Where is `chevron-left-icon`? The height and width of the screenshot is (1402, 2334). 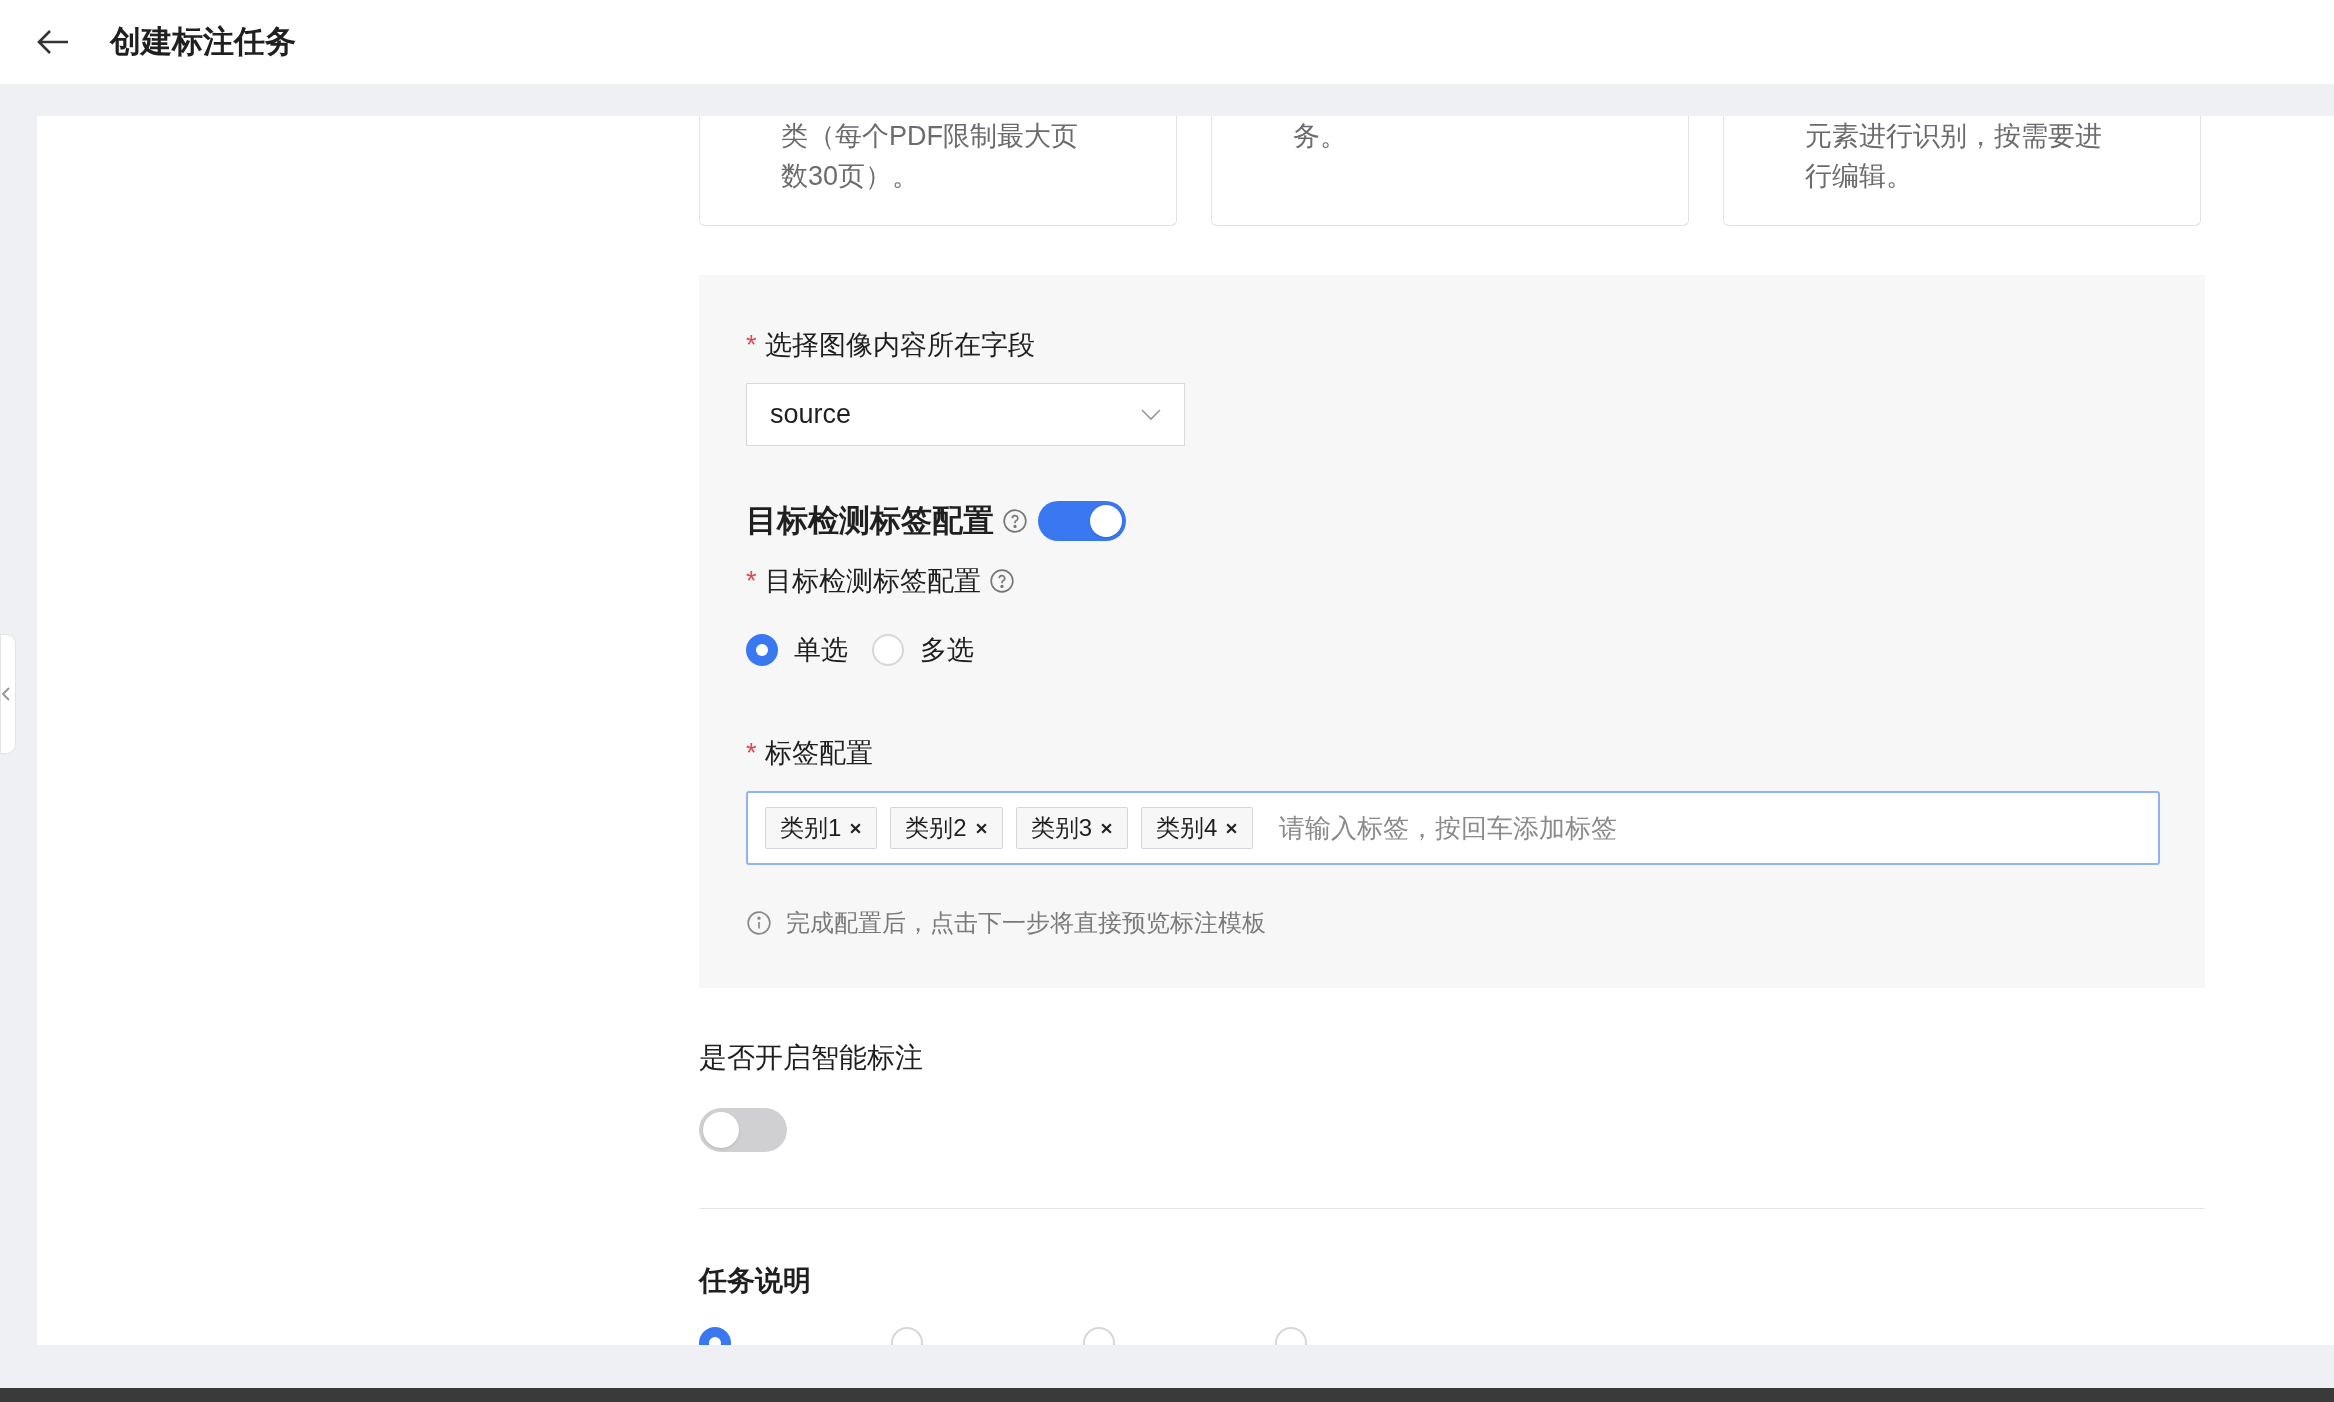
chevron-left-icon is located at coordinates (6, 694).